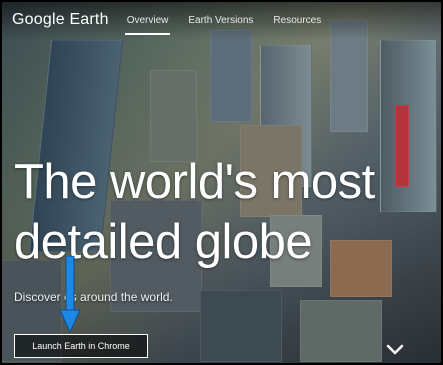 This screenshot has height=365, width=443. What do you see at coordinates (395, 349) in the screenshot?
I see `scroll-down-chevron-icon` at bounding box center [395, 349].